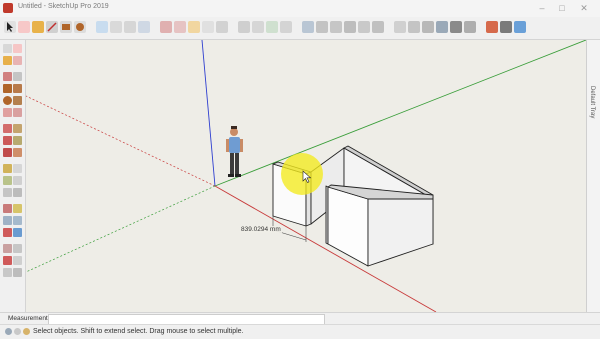  I want to click on look-around-tool-icon, so click(7, 260).